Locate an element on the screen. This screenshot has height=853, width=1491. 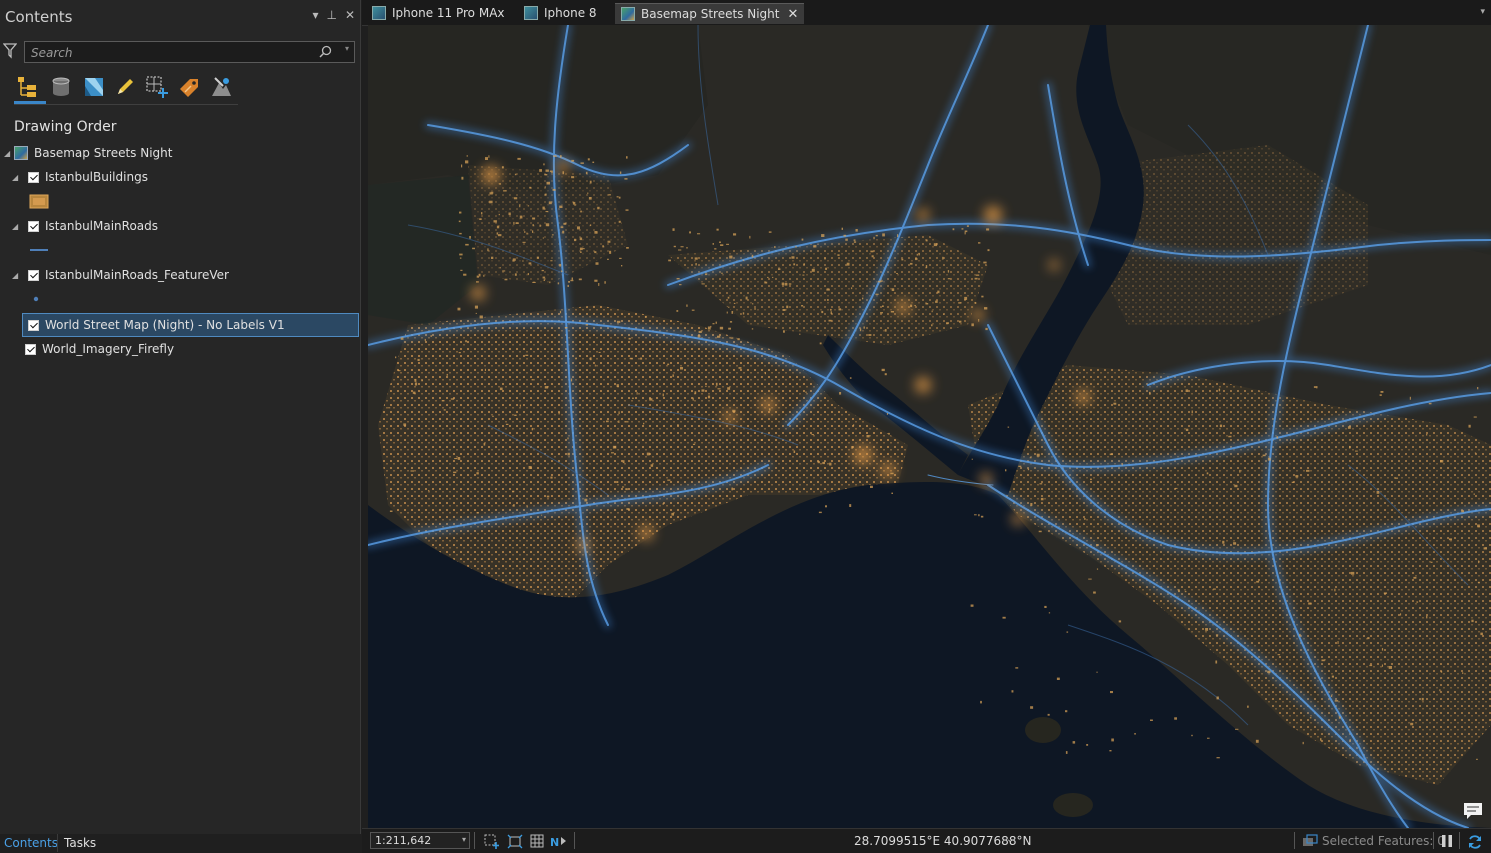
list-by-snapping-button is located at coordinates (221, 87).